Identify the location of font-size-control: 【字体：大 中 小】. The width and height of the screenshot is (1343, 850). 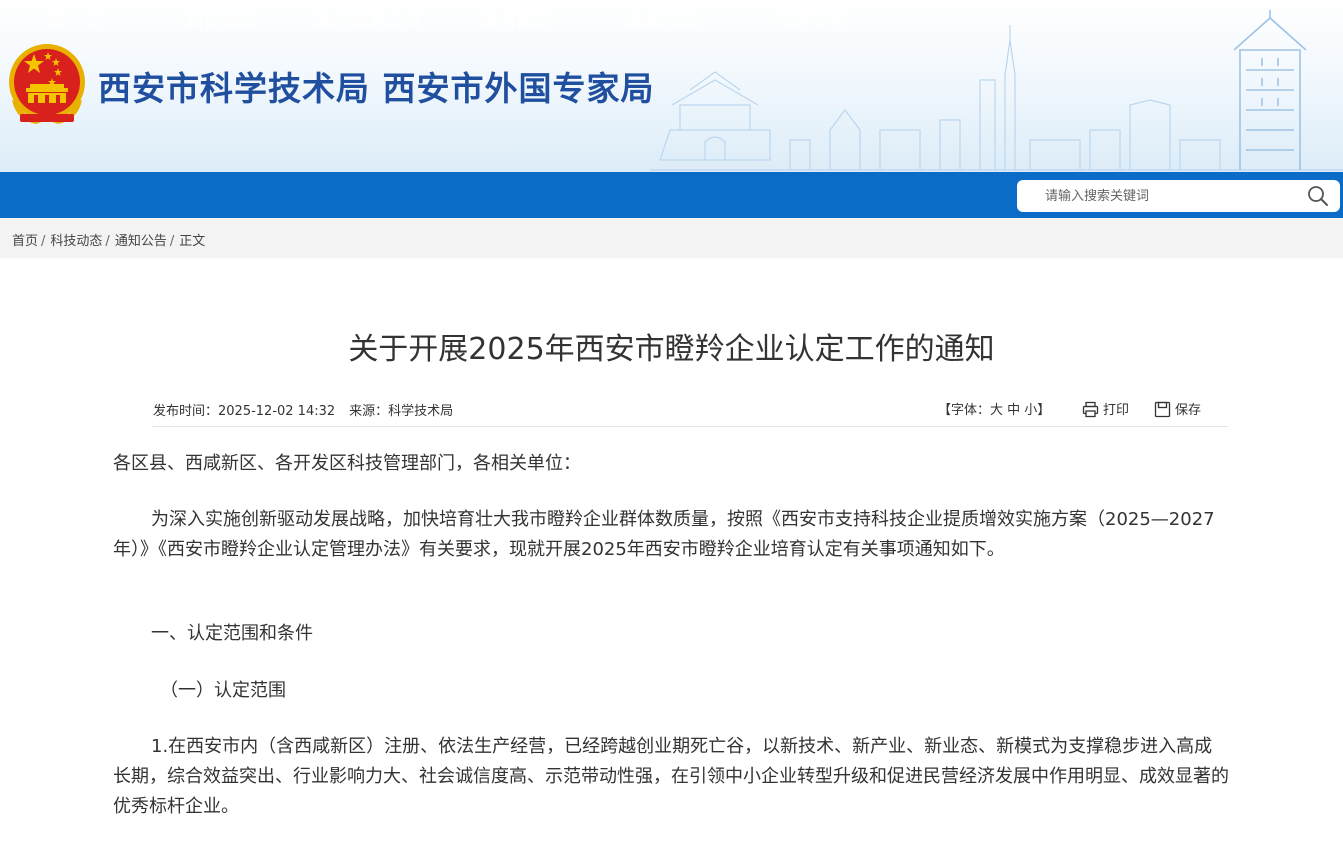
(994, 408).